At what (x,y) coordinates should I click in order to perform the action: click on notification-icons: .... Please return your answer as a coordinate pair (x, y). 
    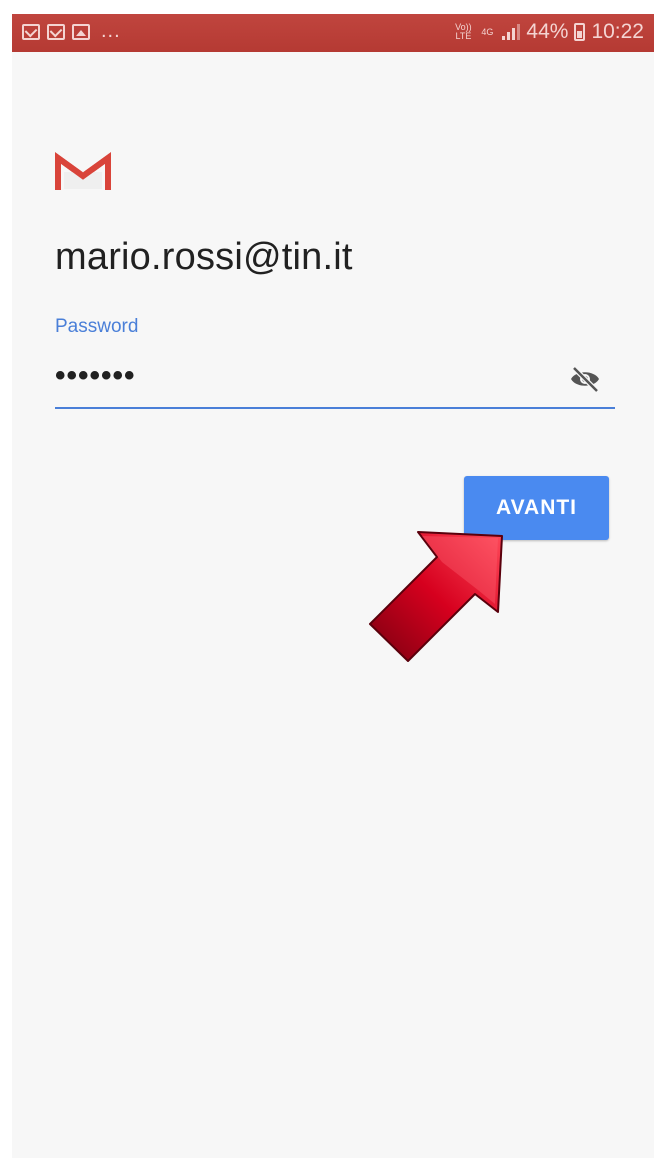
    Looking at the image, I should click on (71, 31).